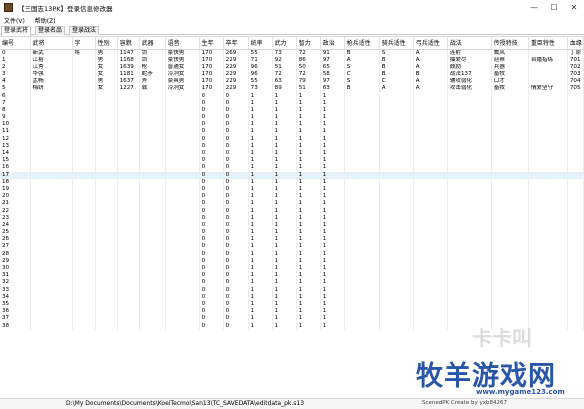  Describe the element at coordinates (469, 67) in the screenshot. I see `table-cell: 鼓励` at that location.